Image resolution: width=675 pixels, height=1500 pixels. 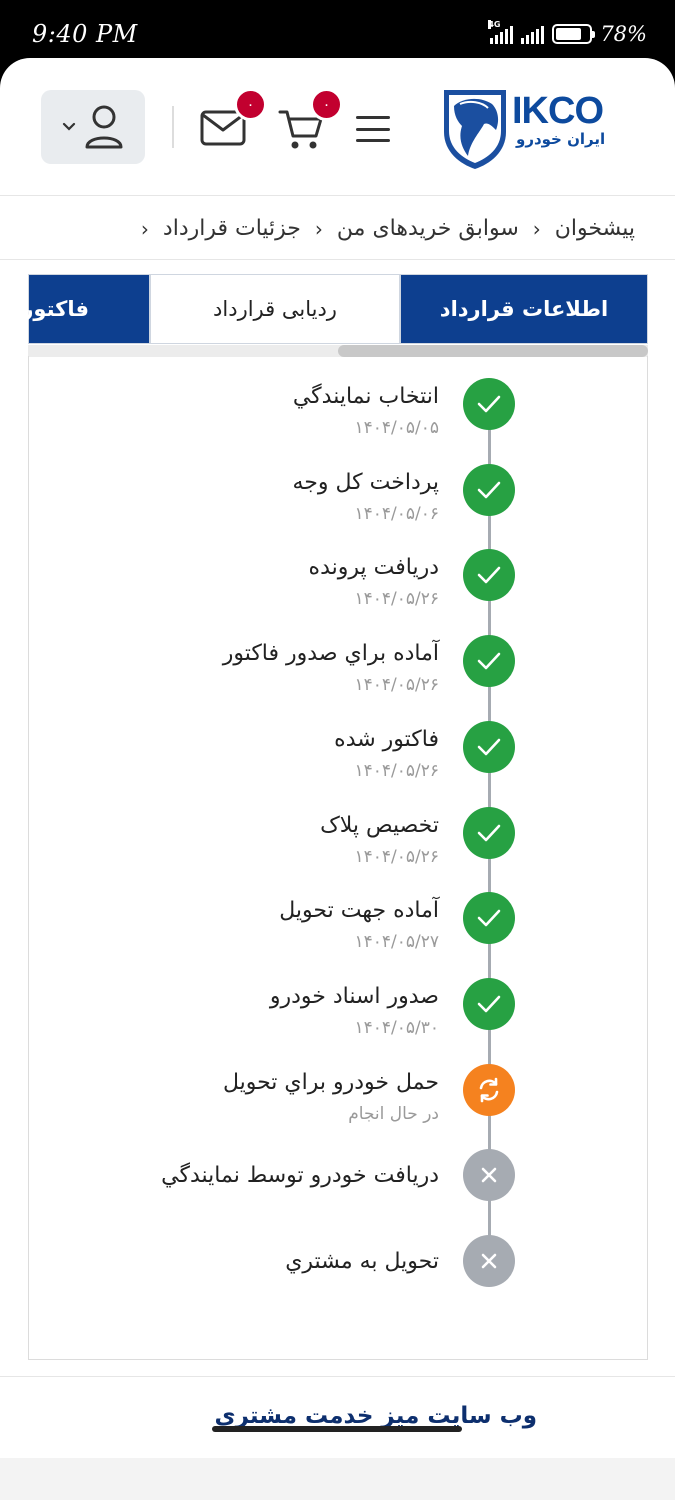 What do you see at coordinates (362, 1261) in the screenshot?
I see `step-title: تحويل به مشتري` at bounding box center [362, 1261].